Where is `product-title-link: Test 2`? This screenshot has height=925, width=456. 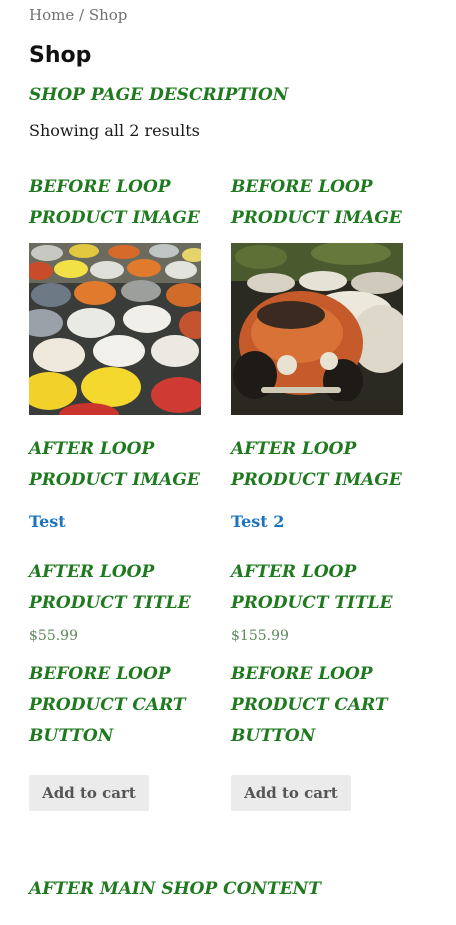
product-title-link: Test 2 is located at coordinates (257, 521).